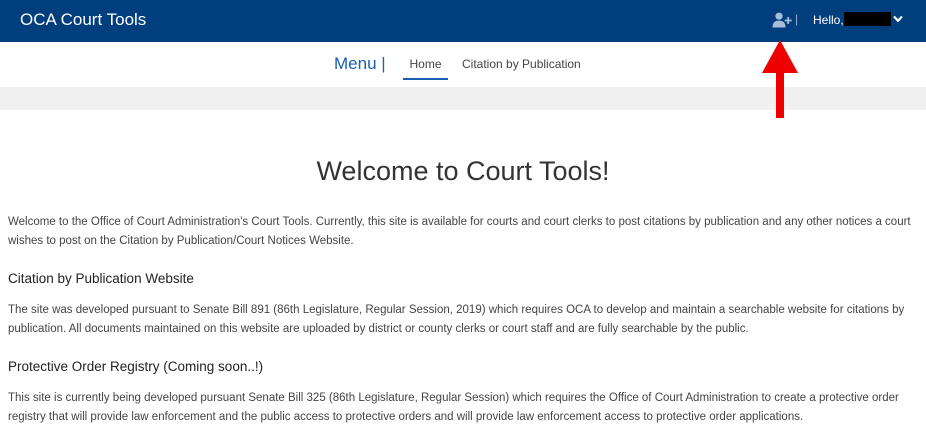 Image resolution: width=926 pixels, height=431 pixels. Describe the element at coordinates (898, 19) in the screenshot. I see `chevron-down-icon` at that location.